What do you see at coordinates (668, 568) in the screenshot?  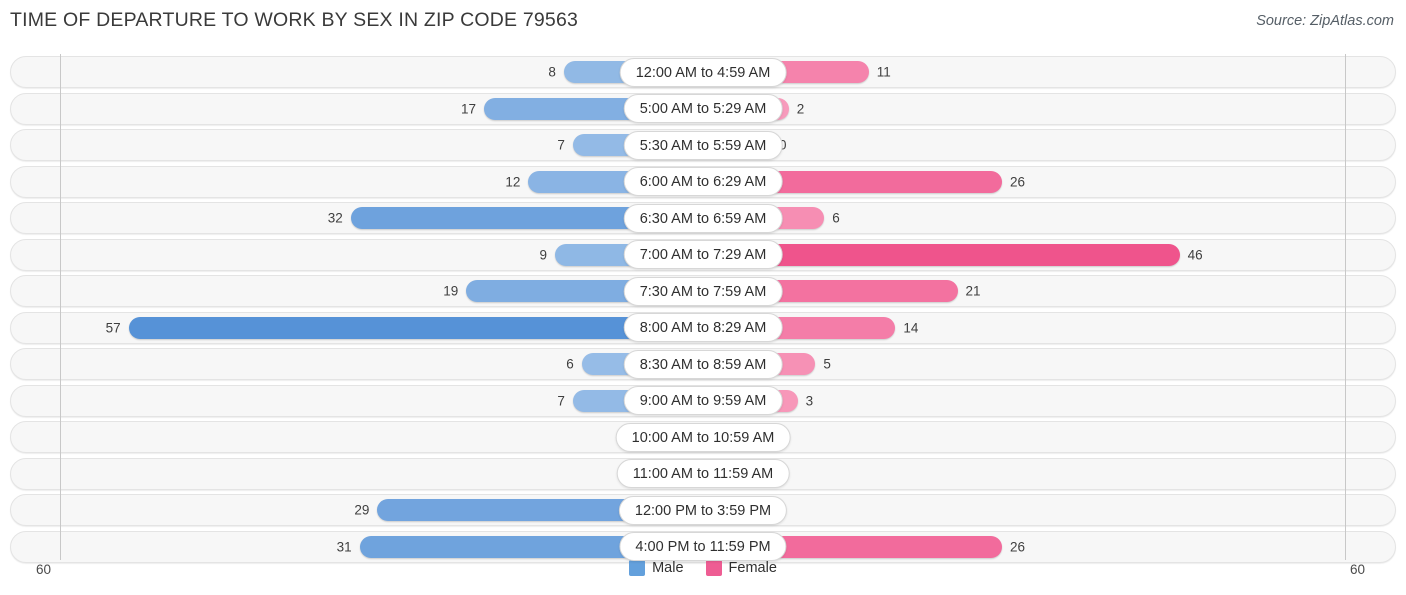 I see `legend-label: Male` at bounding box center [668, 568].